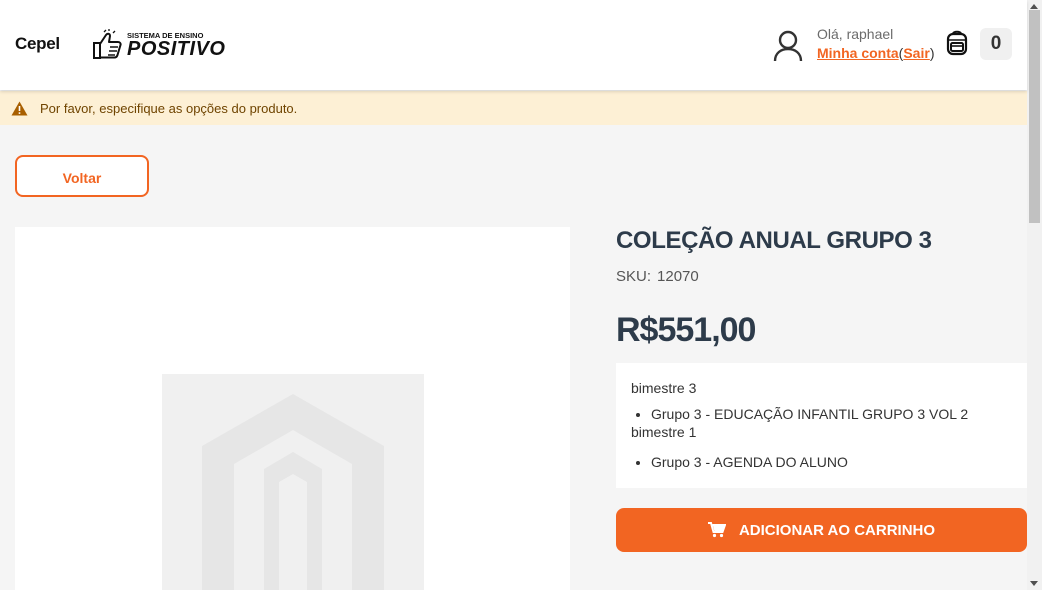 Image resolution: width=1042 pixels, height=590 pixels. What do you see at coordinates (19, 108) in the screenshot?
I see `warning-icon` at bounding box center [19, 108].